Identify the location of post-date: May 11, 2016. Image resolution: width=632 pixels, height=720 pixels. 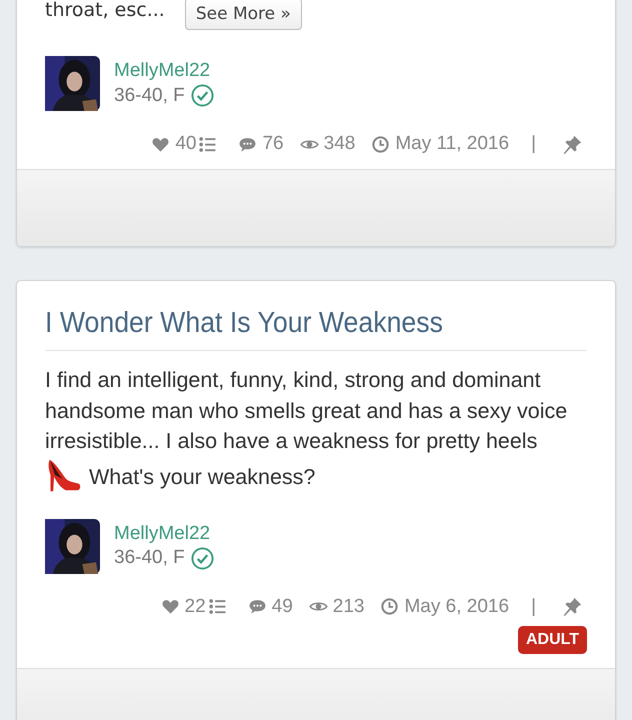
(452, 144).